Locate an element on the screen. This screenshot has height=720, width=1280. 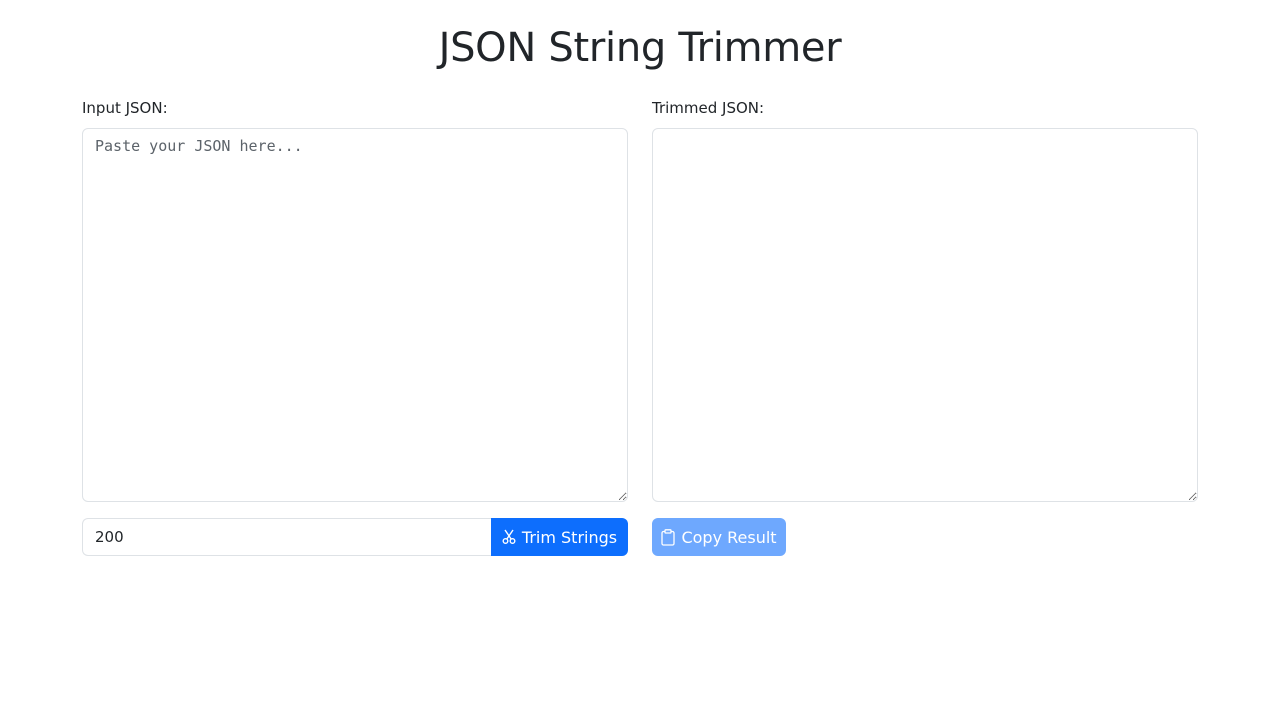
trim-controls: Trim Strings is located at coordinates (355, 537).